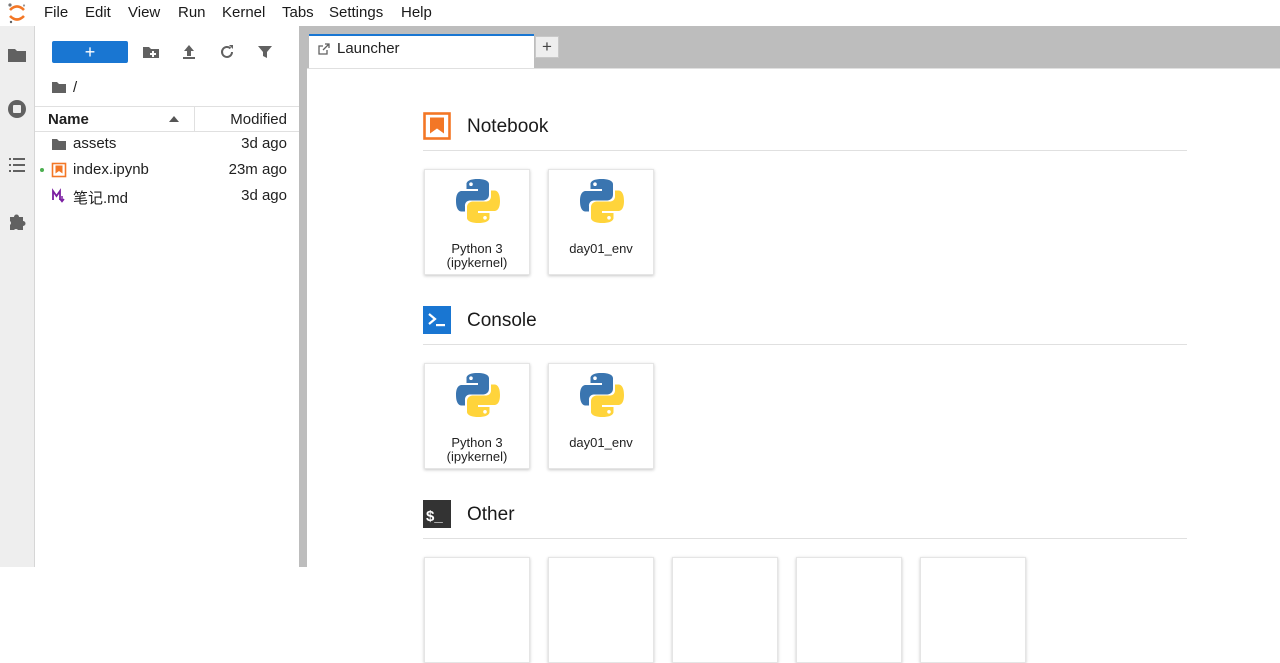 The width and height of the screenshot is (1280, 663). I want to click on card-notebook-python3: Python 3 (ipykernel), so click(477, 222).